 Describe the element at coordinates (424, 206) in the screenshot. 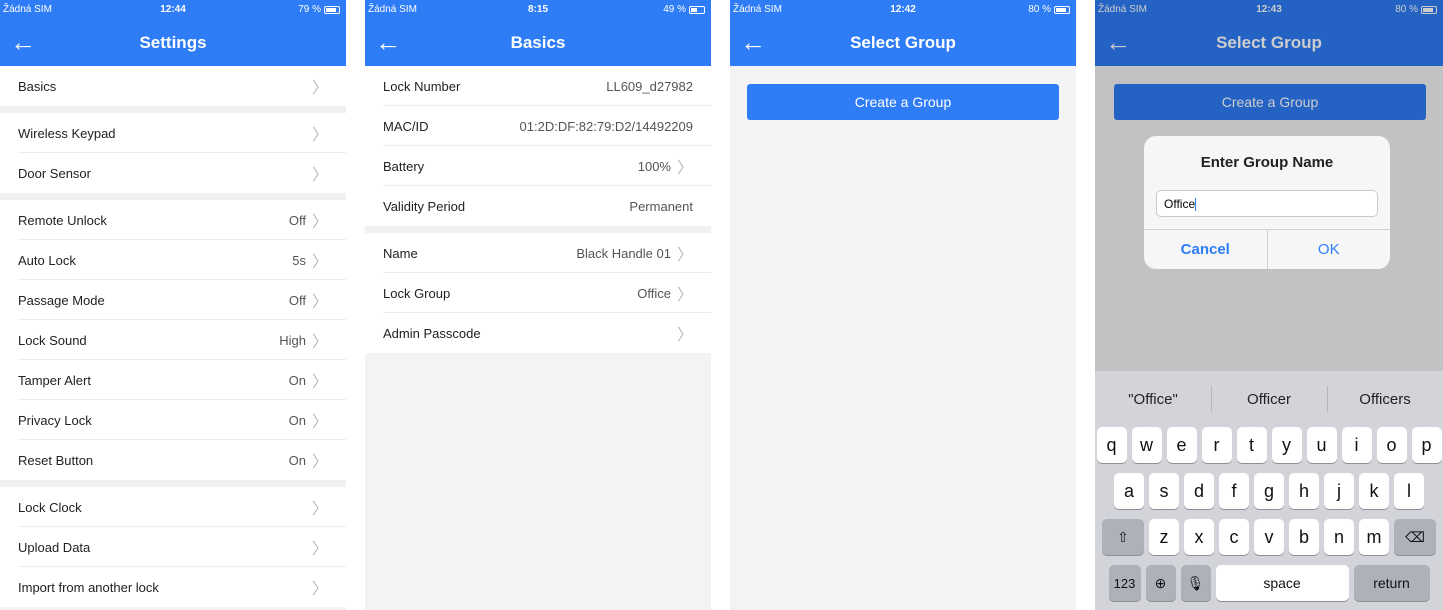

I see `row-label: Validity Period` at that location.